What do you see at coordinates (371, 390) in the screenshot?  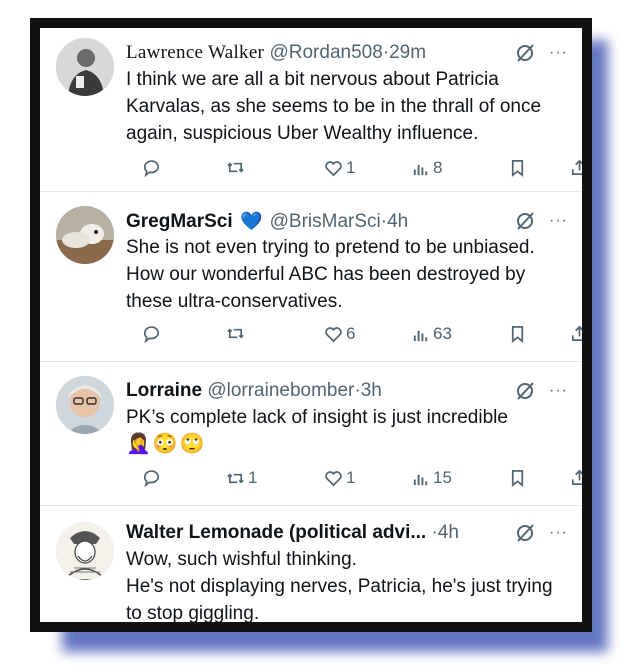 I see `timestamp: 3h` at bounding box center [371, 390].